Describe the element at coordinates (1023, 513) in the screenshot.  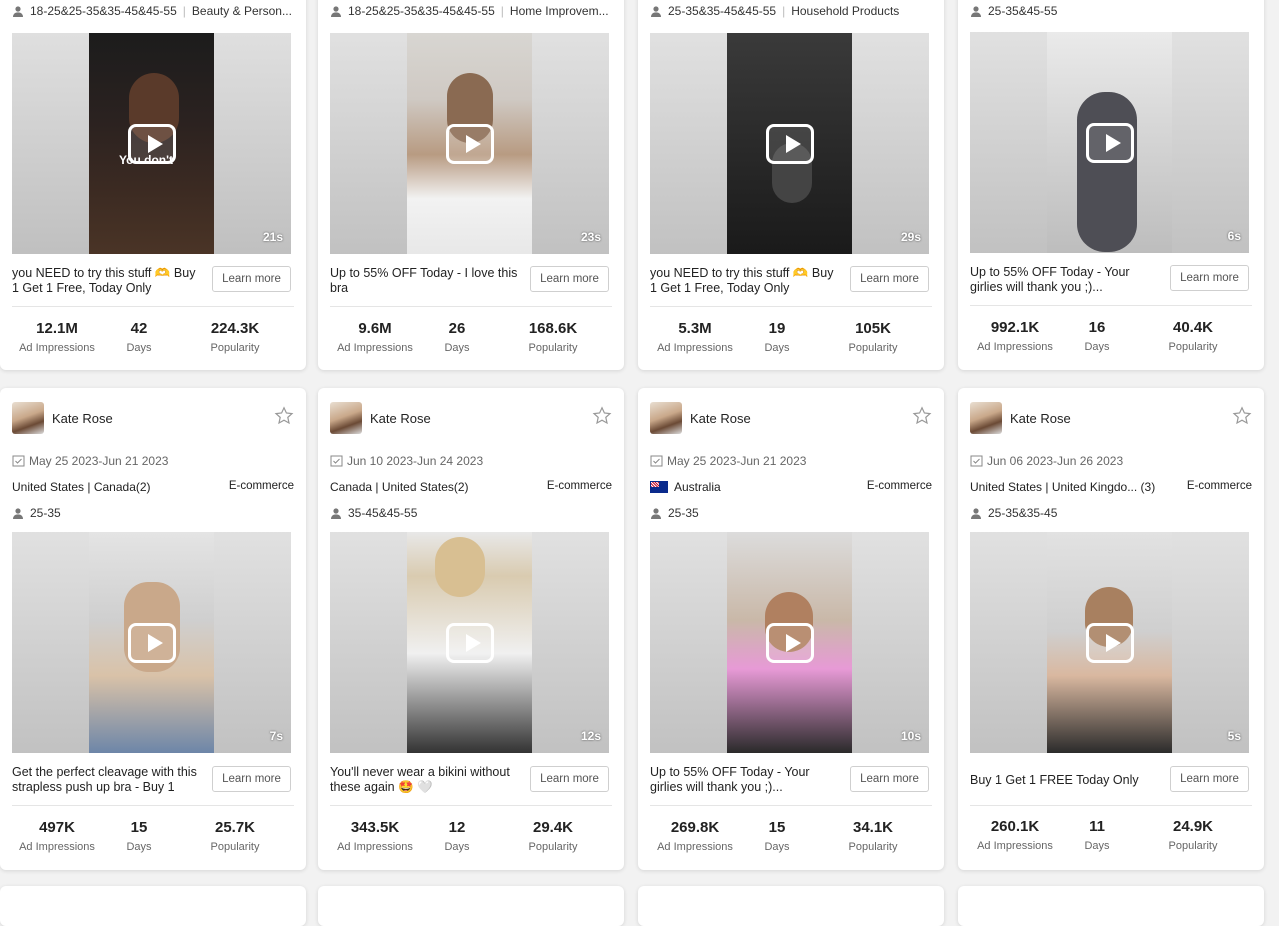
I see `audience-text: 25-35&35-45` at that location.